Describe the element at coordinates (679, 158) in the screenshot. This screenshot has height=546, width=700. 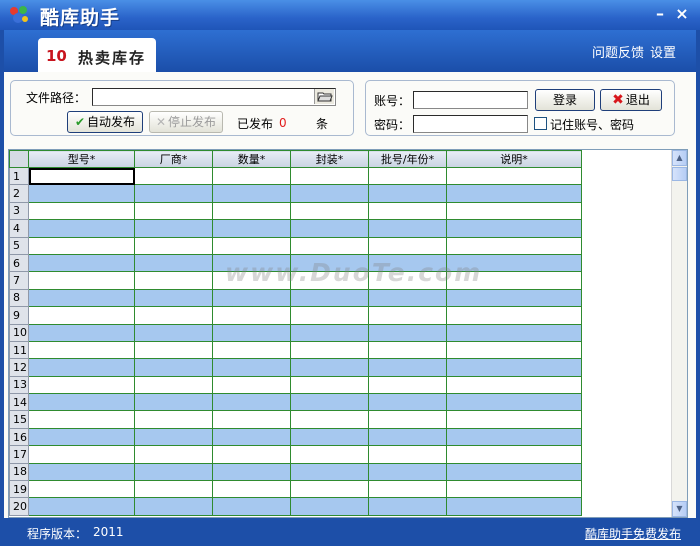
I see `scroll-up-icon: ▲` at that location.